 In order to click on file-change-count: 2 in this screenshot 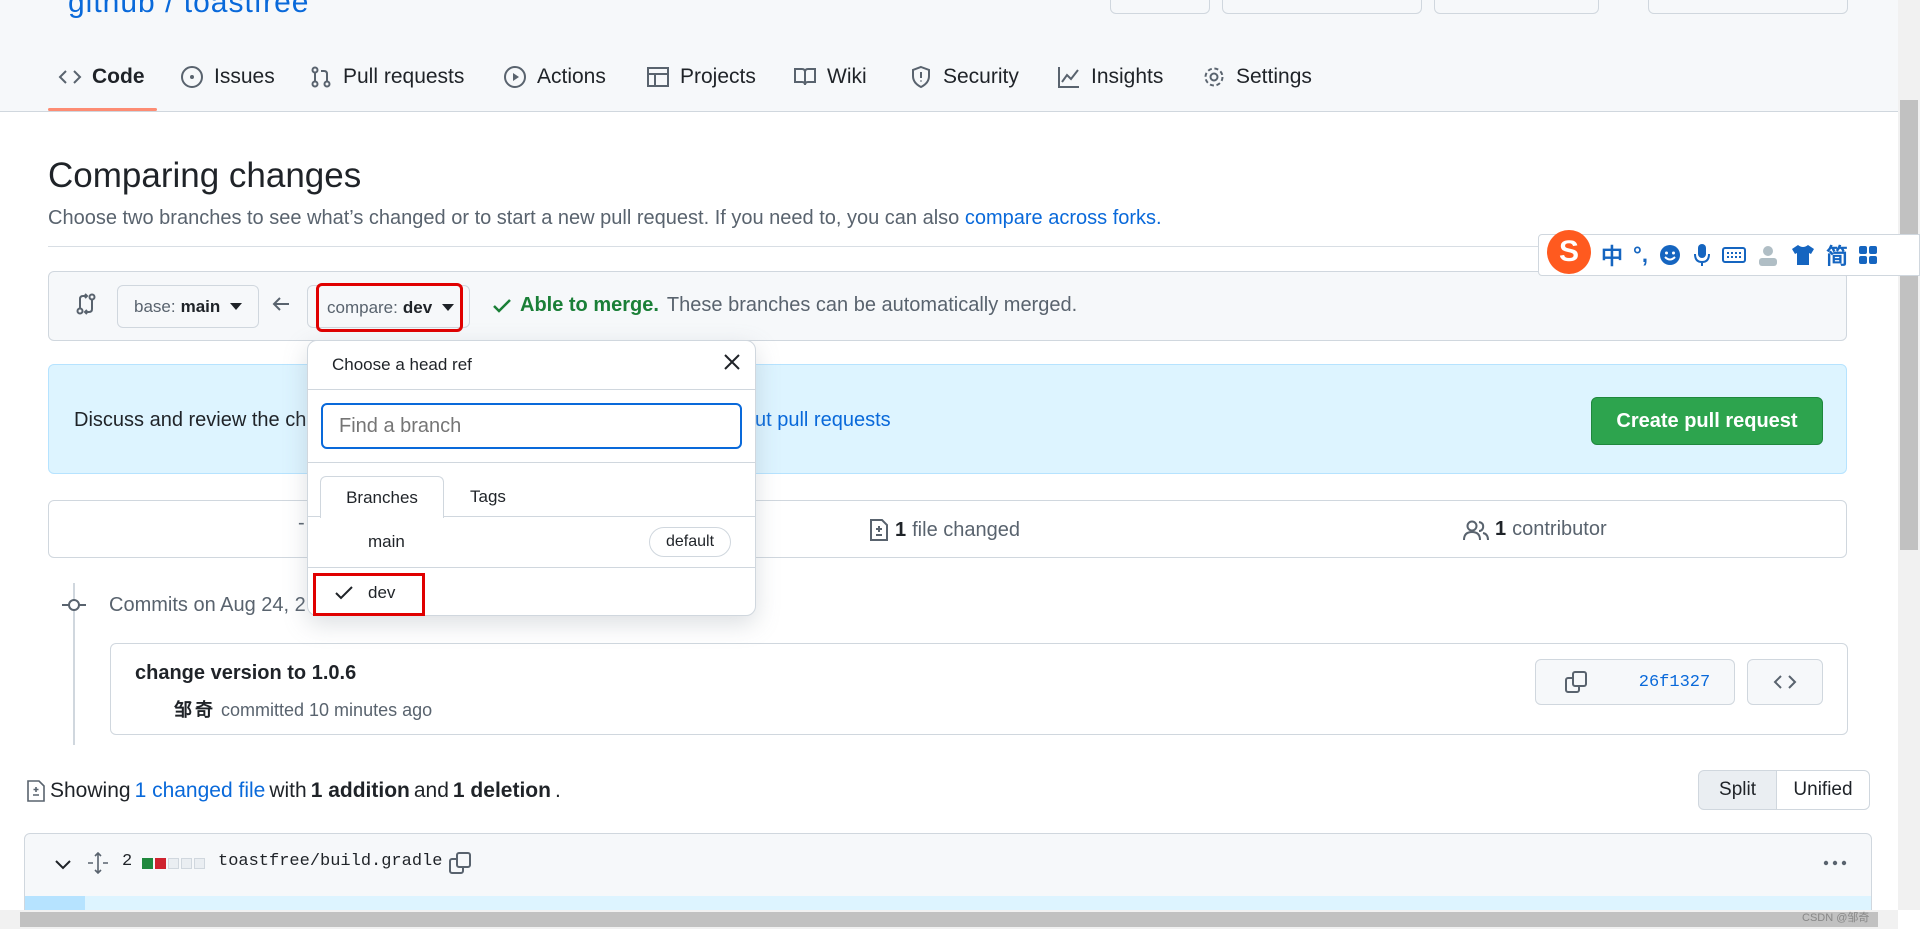, I will do `click(127, 861)`.